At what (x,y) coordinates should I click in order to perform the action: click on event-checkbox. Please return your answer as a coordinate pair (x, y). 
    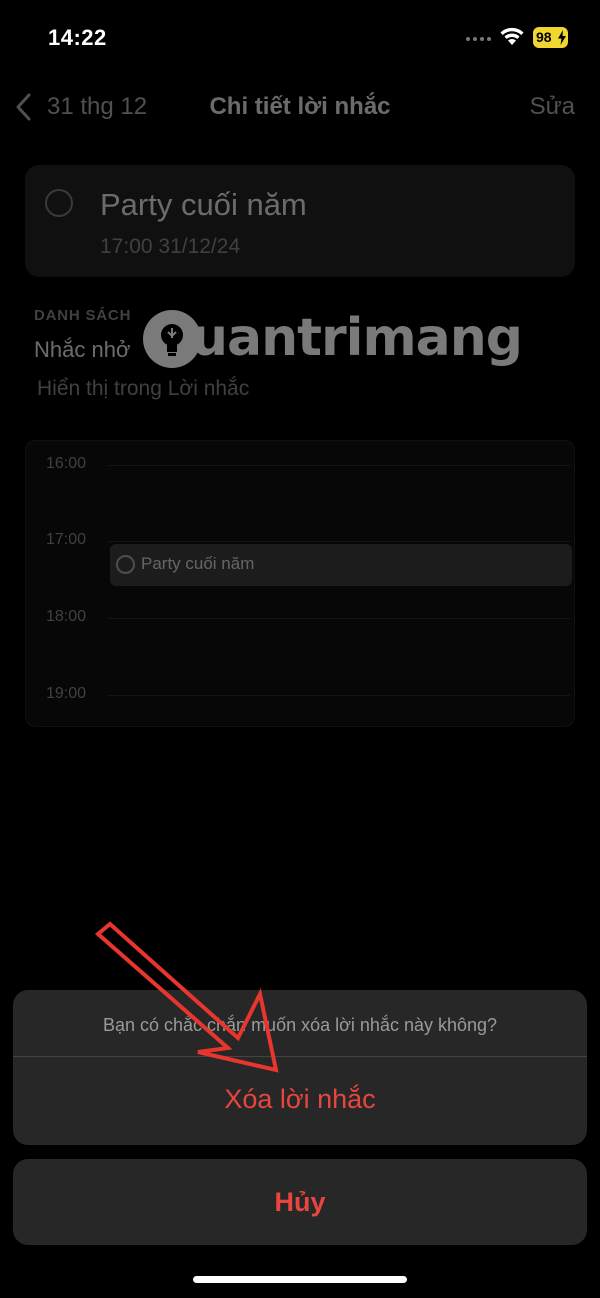
    Looking at the image, I should click on (125, 564).